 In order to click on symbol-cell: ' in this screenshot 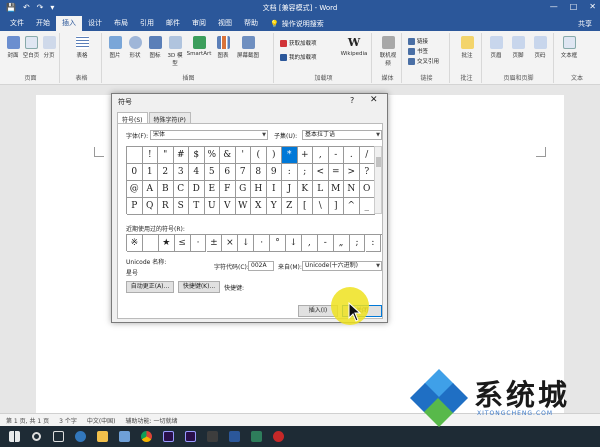, I will do `click(243, 155)`.